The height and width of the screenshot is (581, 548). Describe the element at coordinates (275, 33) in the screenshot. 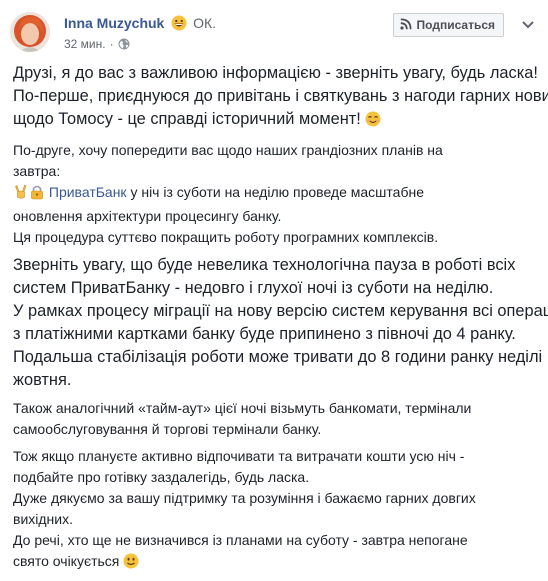

I see `post-header: Inna Muzychuk ОК. 32 мин. · Подписаться` at that location.